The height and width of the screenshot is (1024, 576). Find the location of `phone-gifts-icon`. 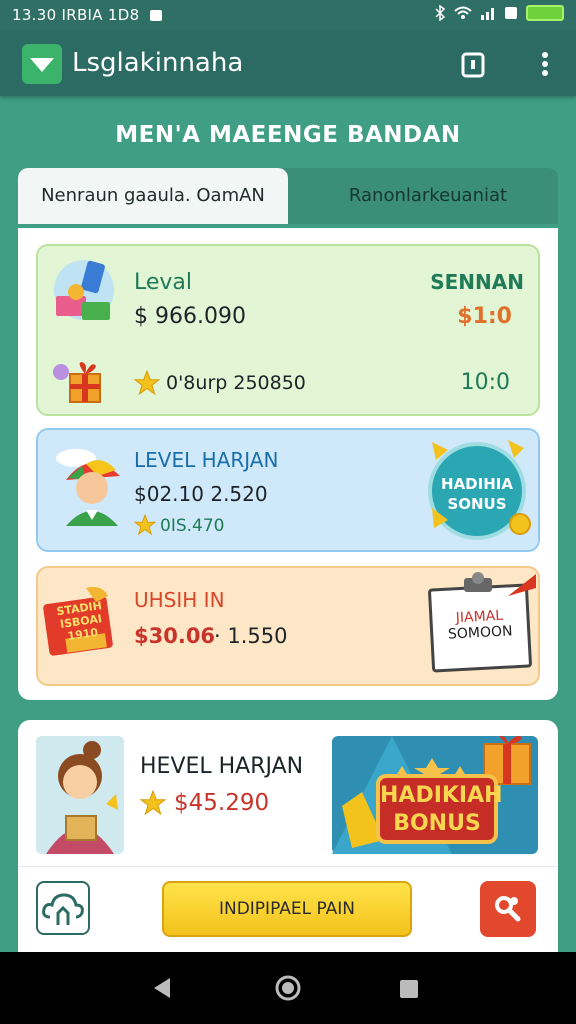

phone-gifts-icon is located at coordinates (84, 290).